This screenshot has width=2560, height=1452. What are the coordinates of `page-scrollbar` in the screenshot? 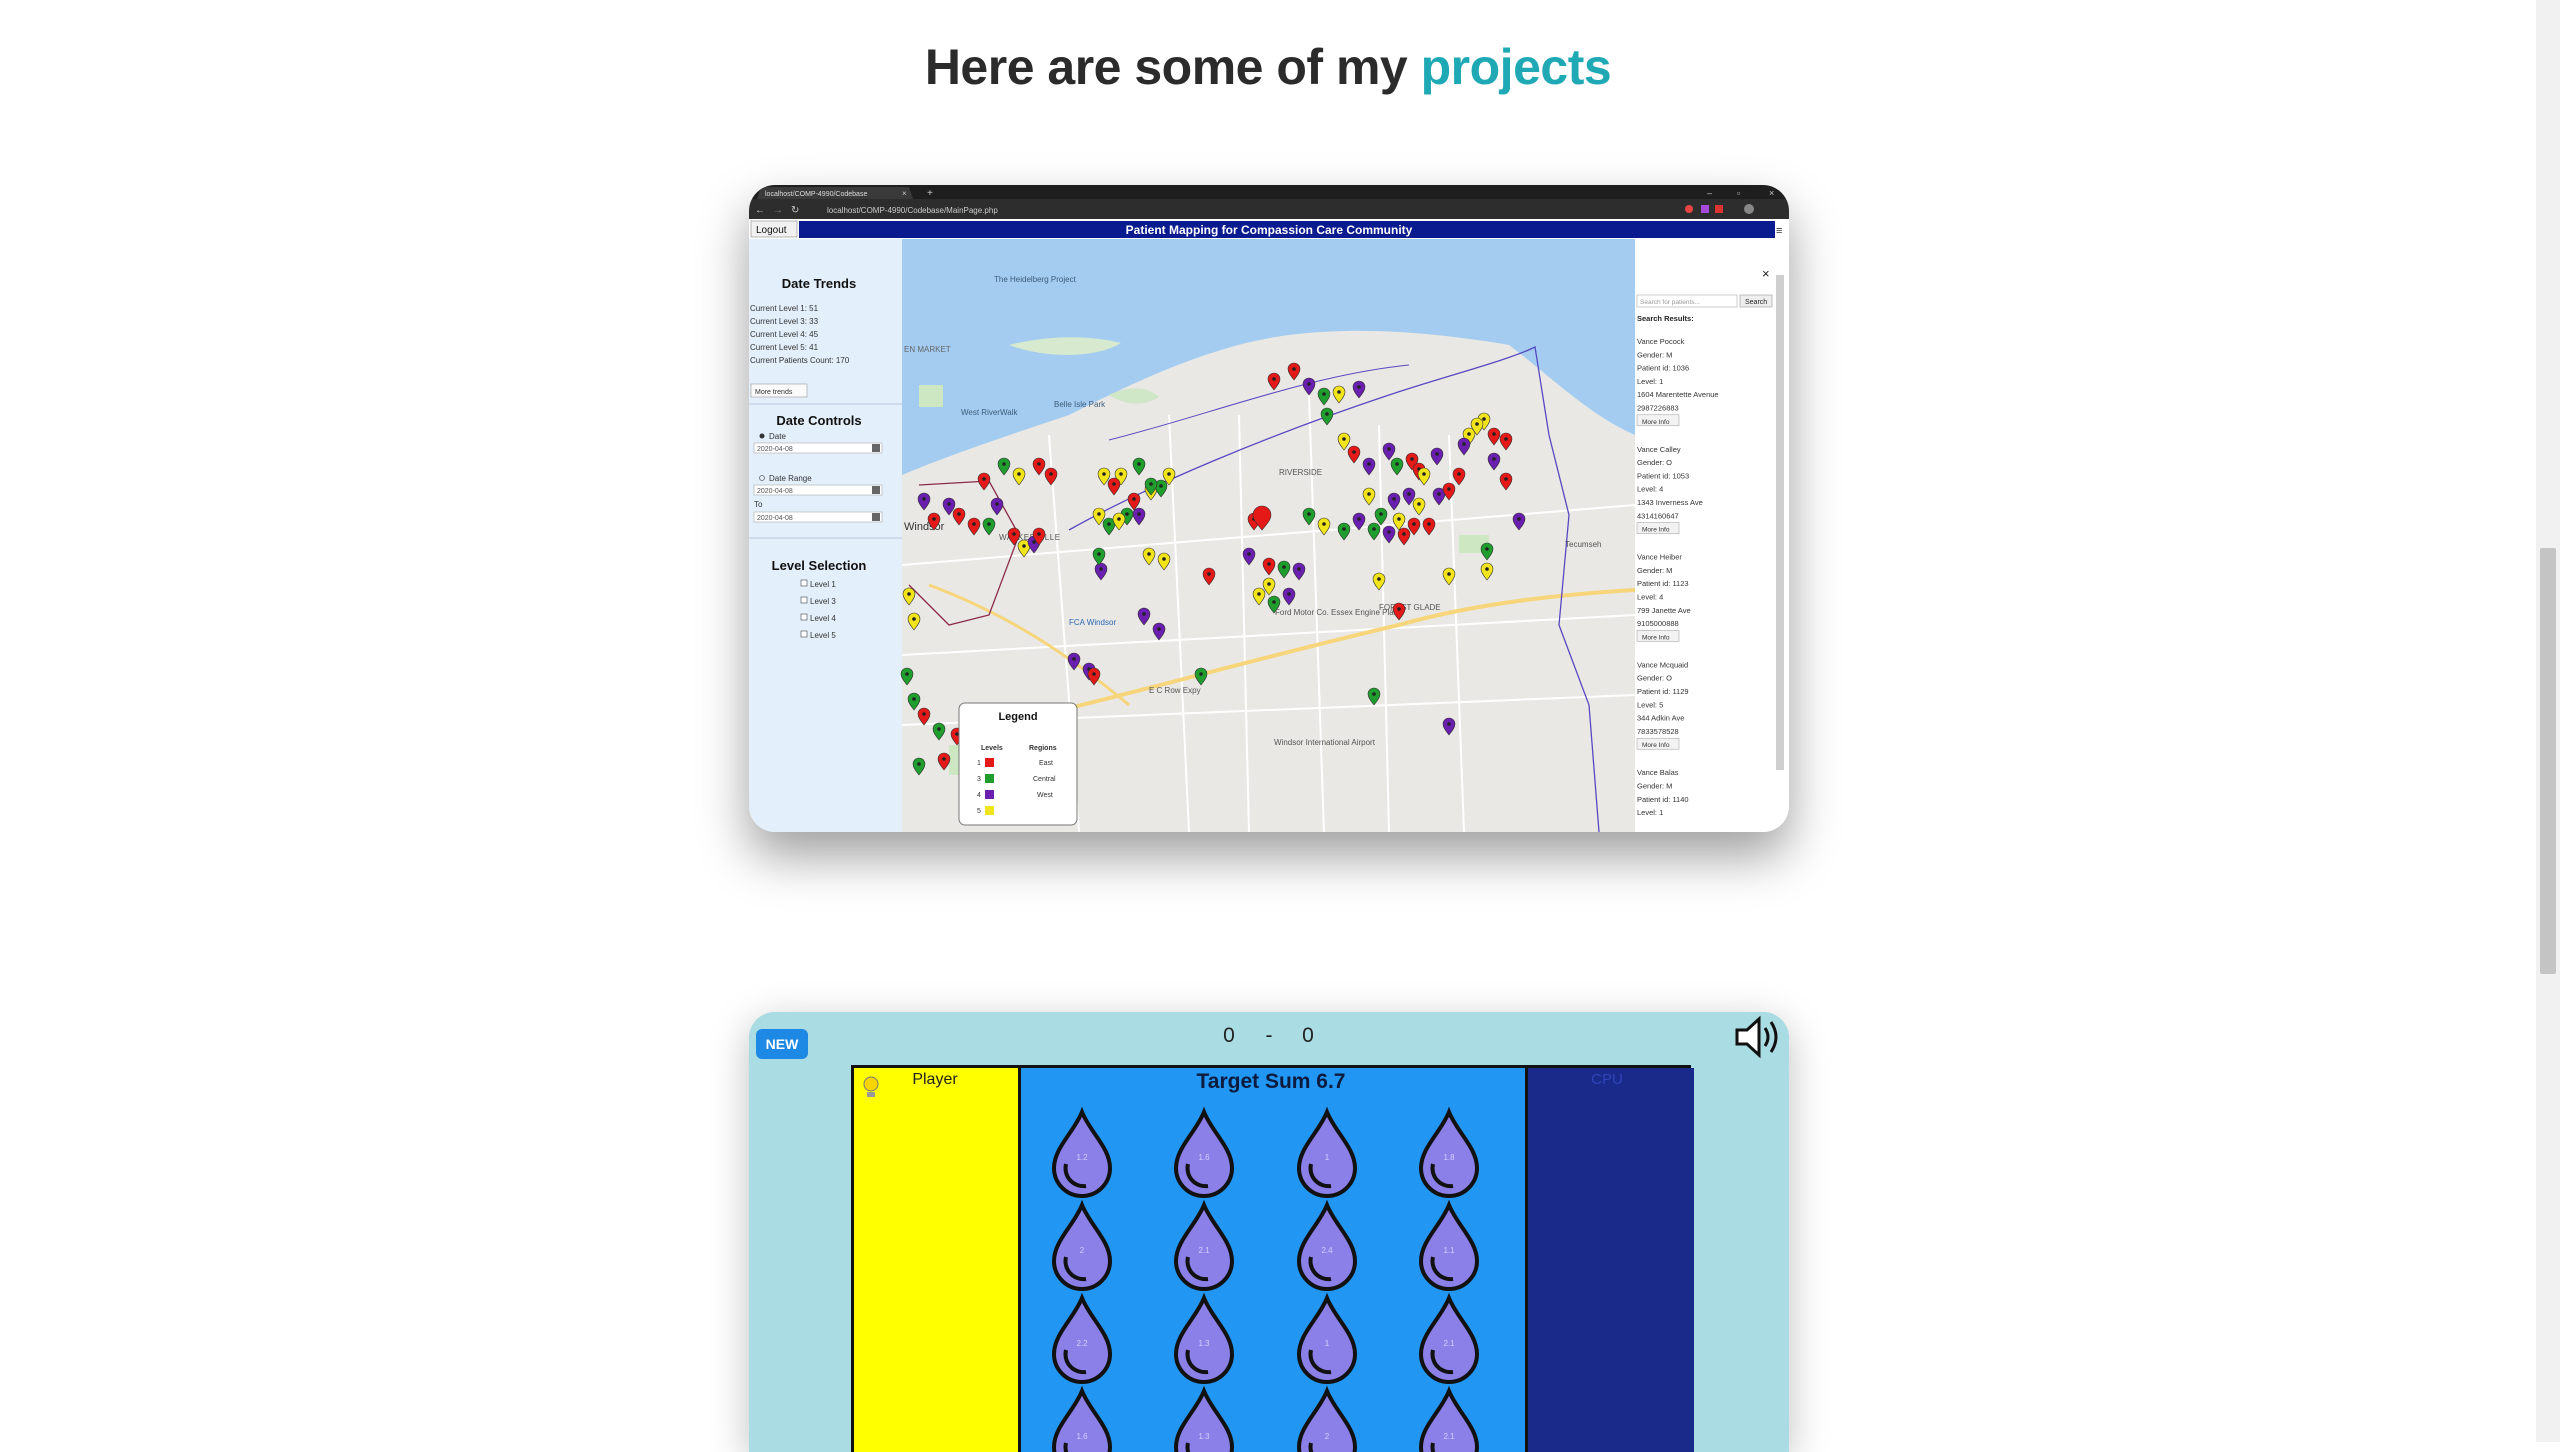 It's located at (2548, 721).